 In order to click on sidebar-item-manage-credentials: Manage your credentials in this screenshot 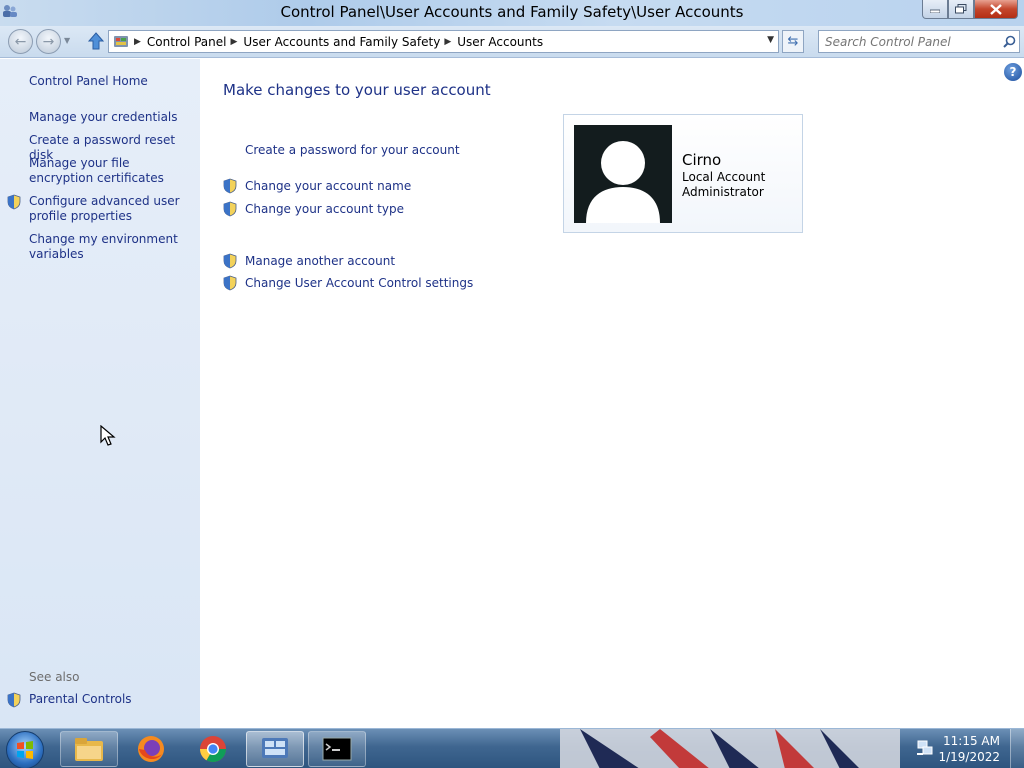, I will do `click(111, 117)`.